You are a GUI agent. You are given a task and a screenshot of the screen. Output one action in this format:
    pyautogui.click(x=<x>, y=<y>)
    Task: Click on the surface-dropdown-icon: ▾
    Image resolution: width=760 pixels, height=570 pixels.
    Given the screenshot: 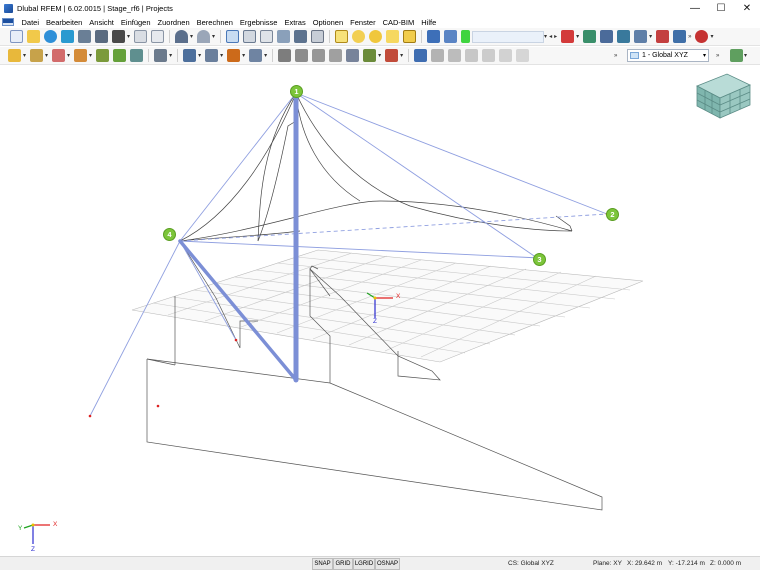 What is the action you would take?
    pyautogui.click(x=90, y=55)
    